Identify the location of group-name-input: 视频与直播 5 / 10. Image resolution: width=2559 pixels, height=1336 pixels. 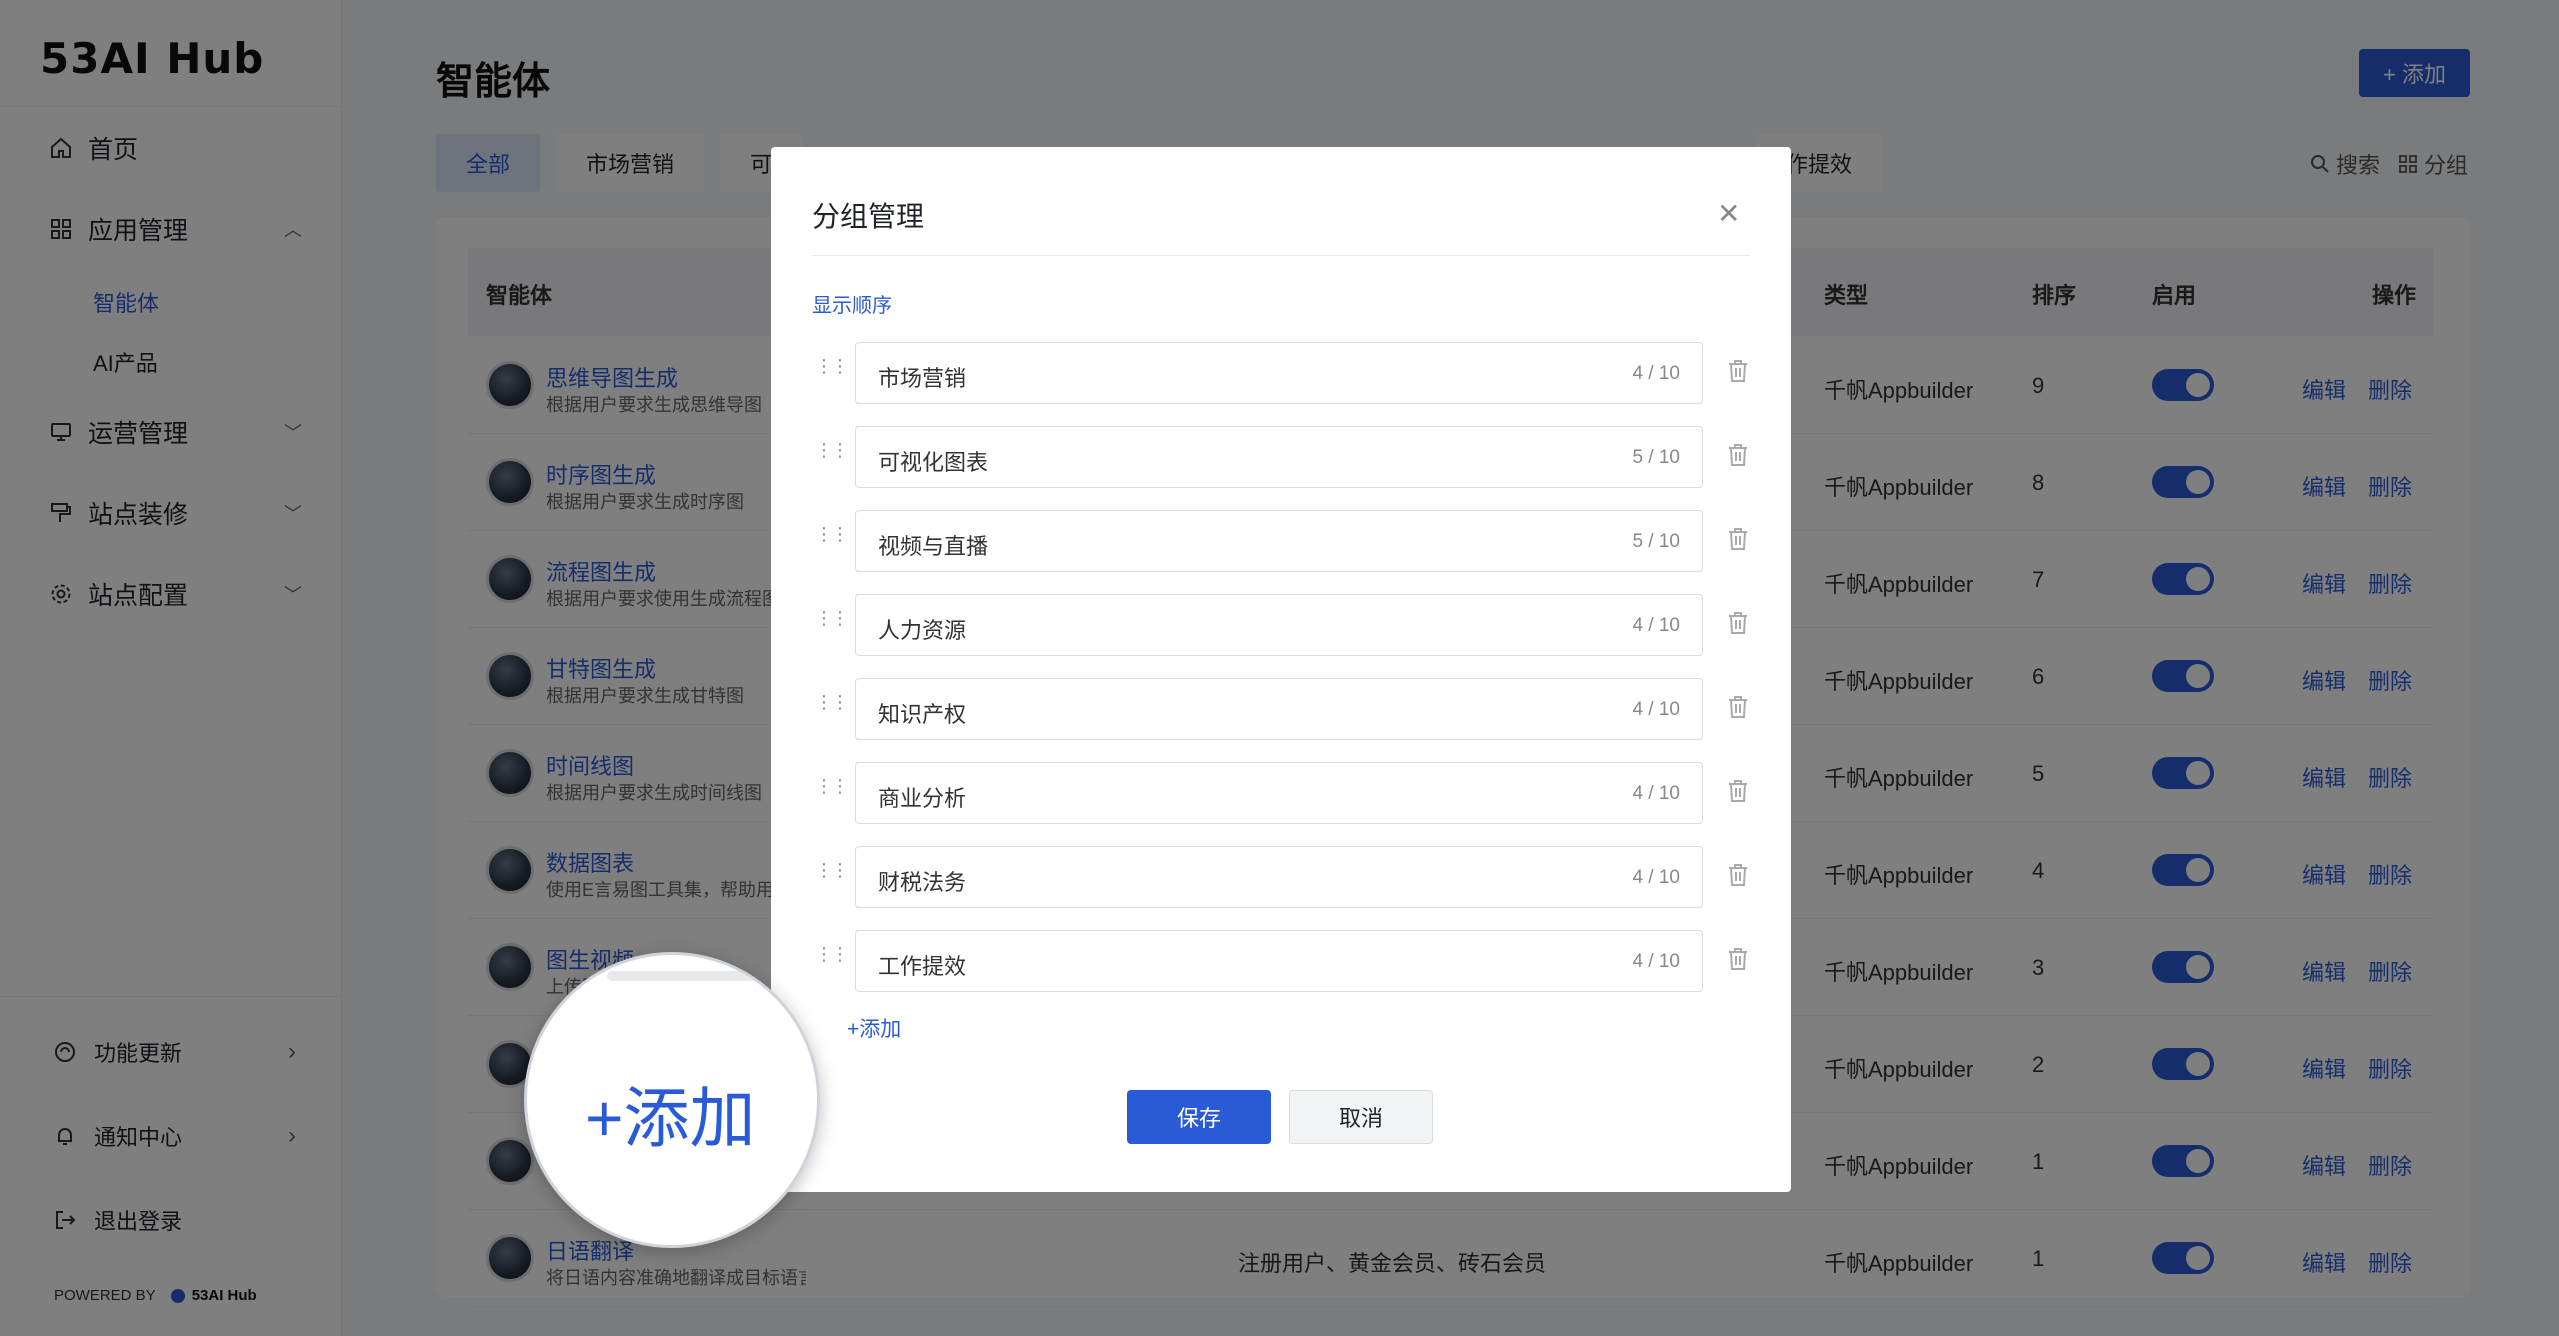
(1279, 541).